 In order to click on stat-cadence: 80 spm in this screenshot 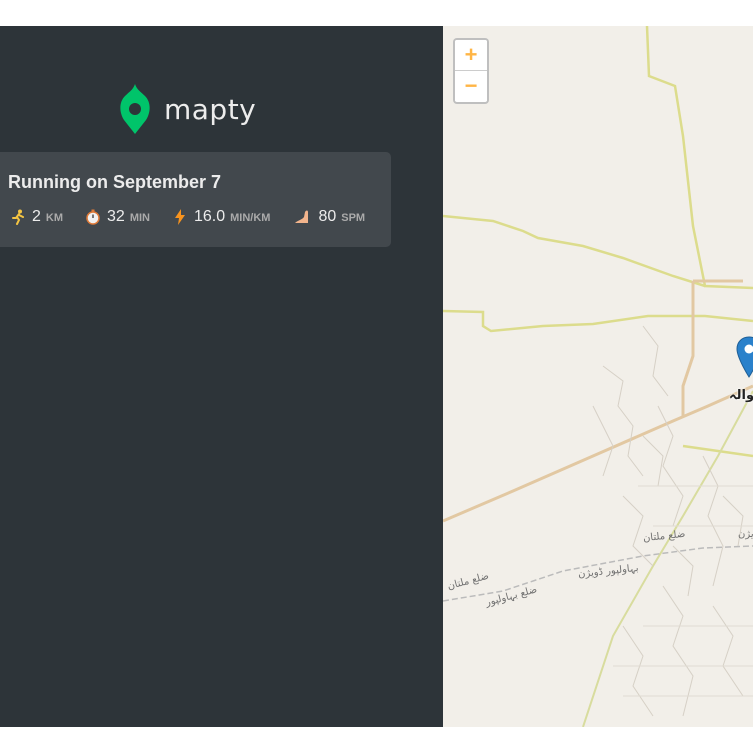, I will do `click(328, 217)`.